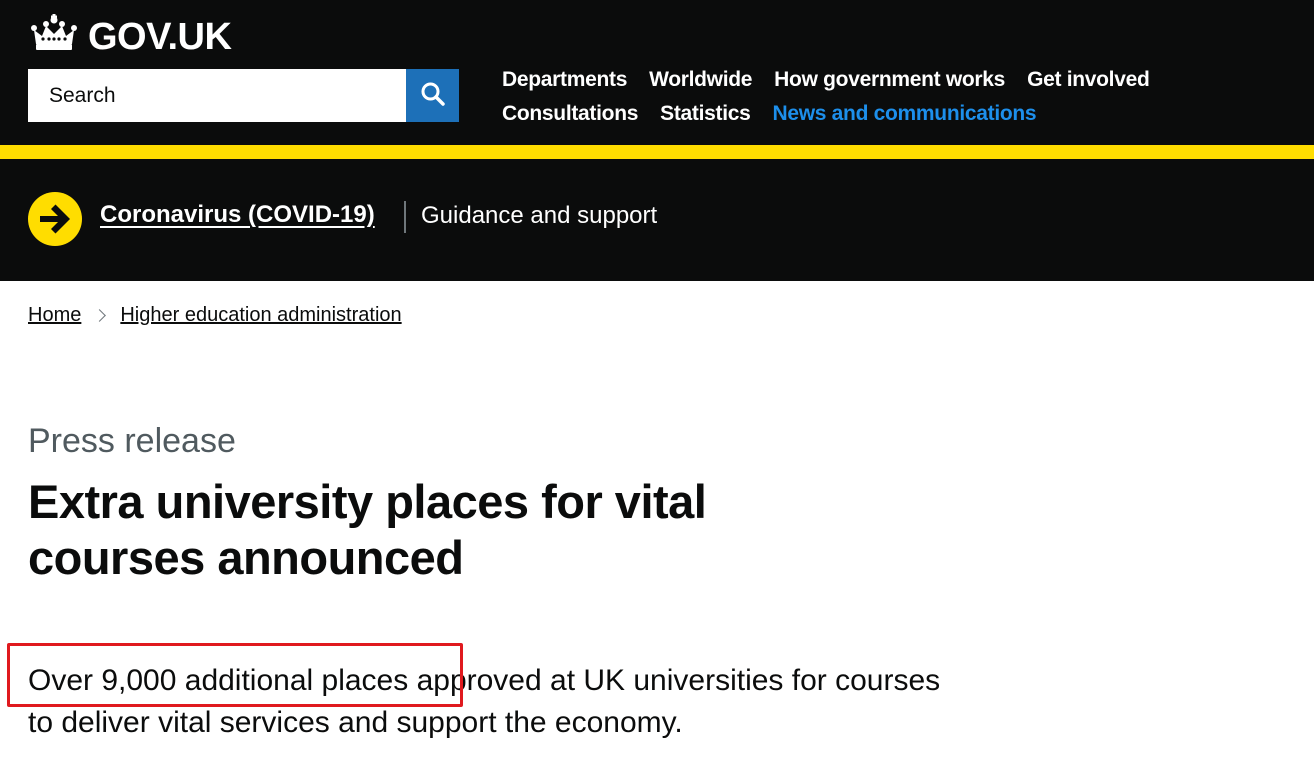 This screenshot has width=1314, height=784. I want to click on covid-divider, so click(405, 217).